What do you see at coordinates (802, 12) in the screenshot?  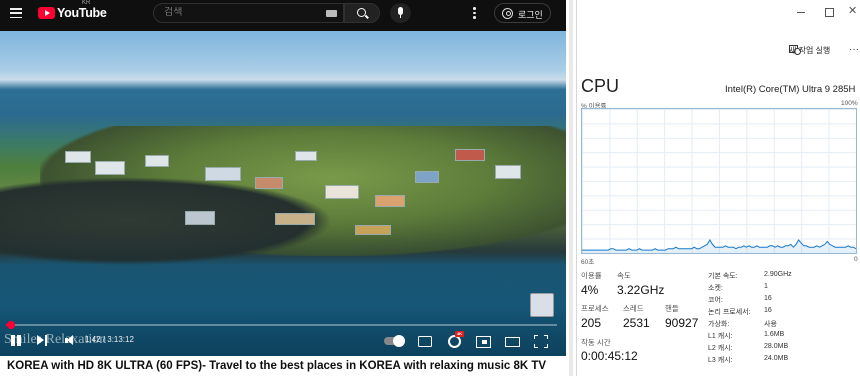 I see `minimize-icon` at bounding box center [802, 12].